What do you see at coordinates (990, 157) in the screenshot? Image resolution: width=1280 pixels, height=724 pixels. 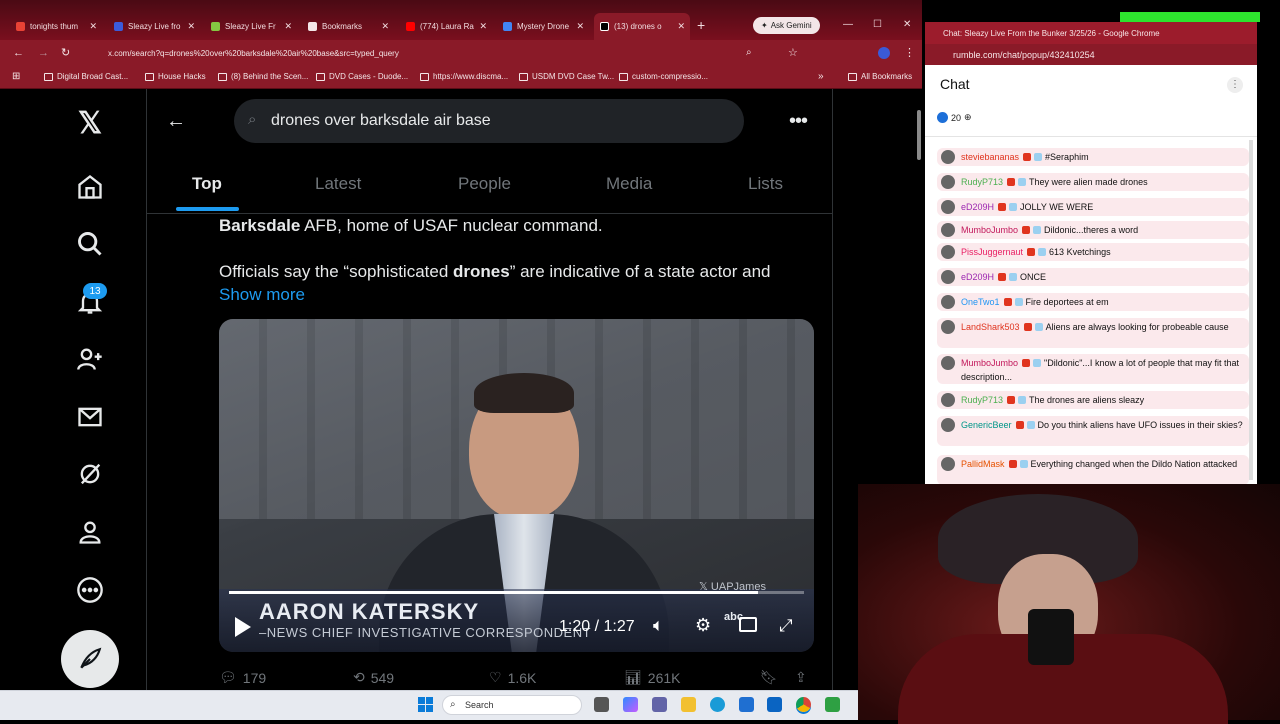 I see `chat-username: steviebananas` at bounding box center [990, 157].